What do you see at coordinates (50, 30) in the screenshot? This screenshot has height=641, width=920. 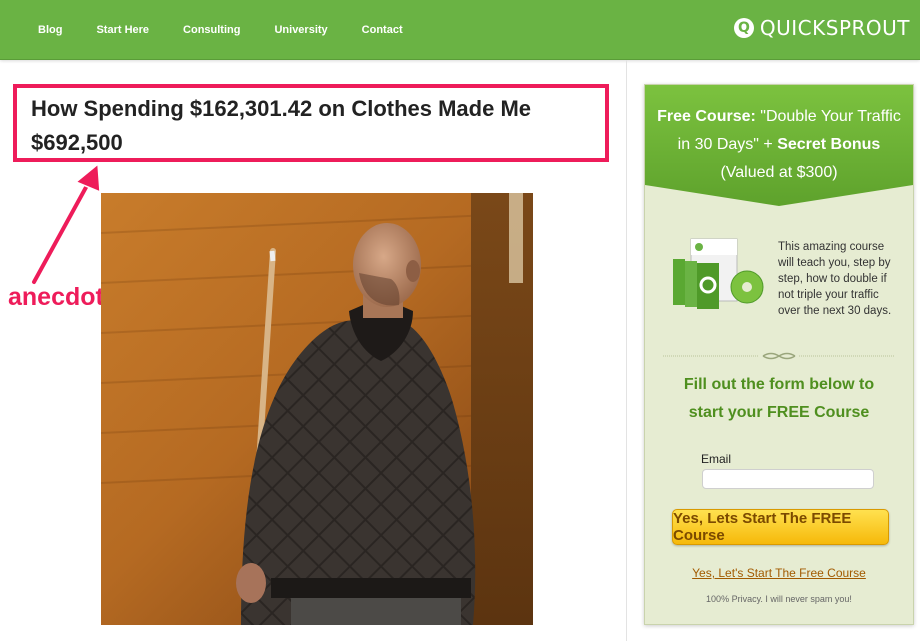 I see `nav-link-blog: Blog` at bounding box center [50, 30].